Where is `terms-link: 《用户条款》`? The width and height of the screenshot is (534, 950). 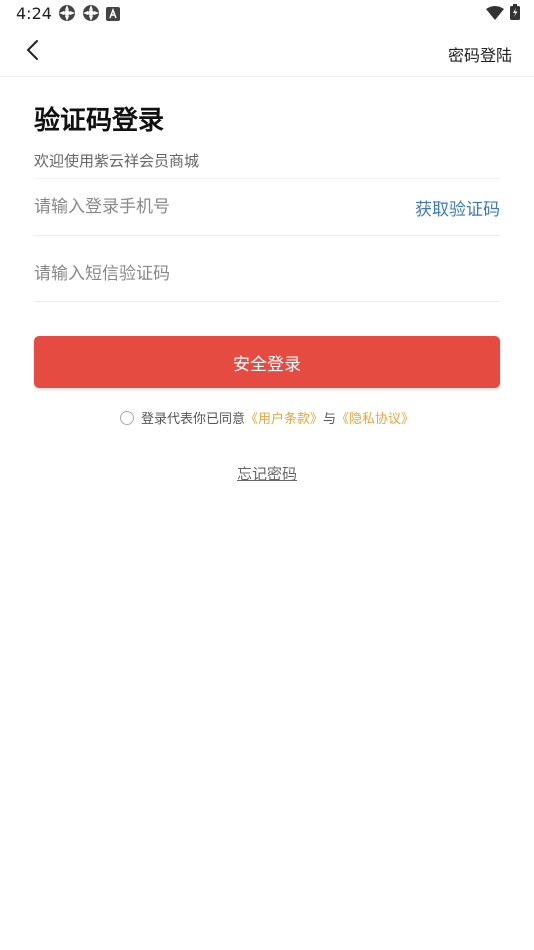
terms-link: 《用户条款》 is located at coordinates (284, 417).